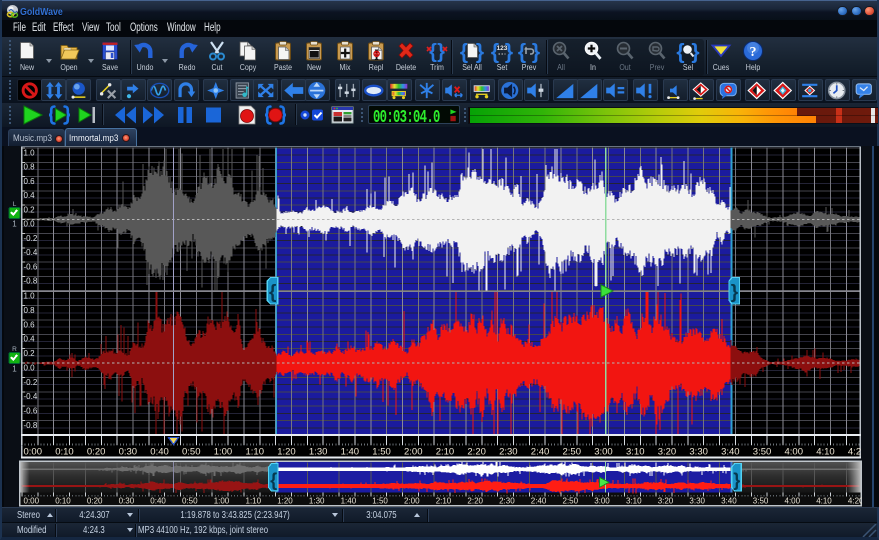 This screenshot has width=879, height=540. Describe the element at coordinates (14, 349) in the screenshot. I see `svg-text: R` at that location.